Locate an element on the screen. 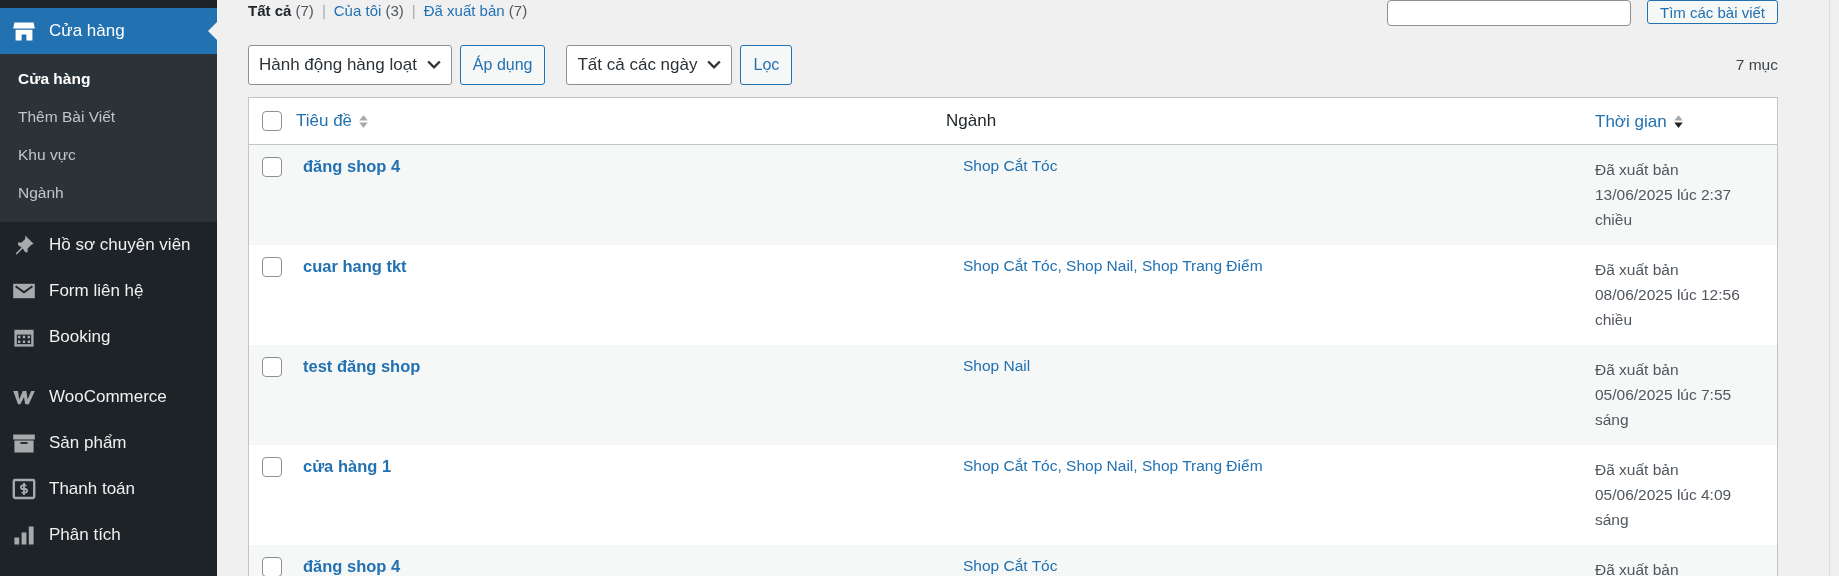  submenu-item: Cửa hàng is located at coordinates (108, 79).